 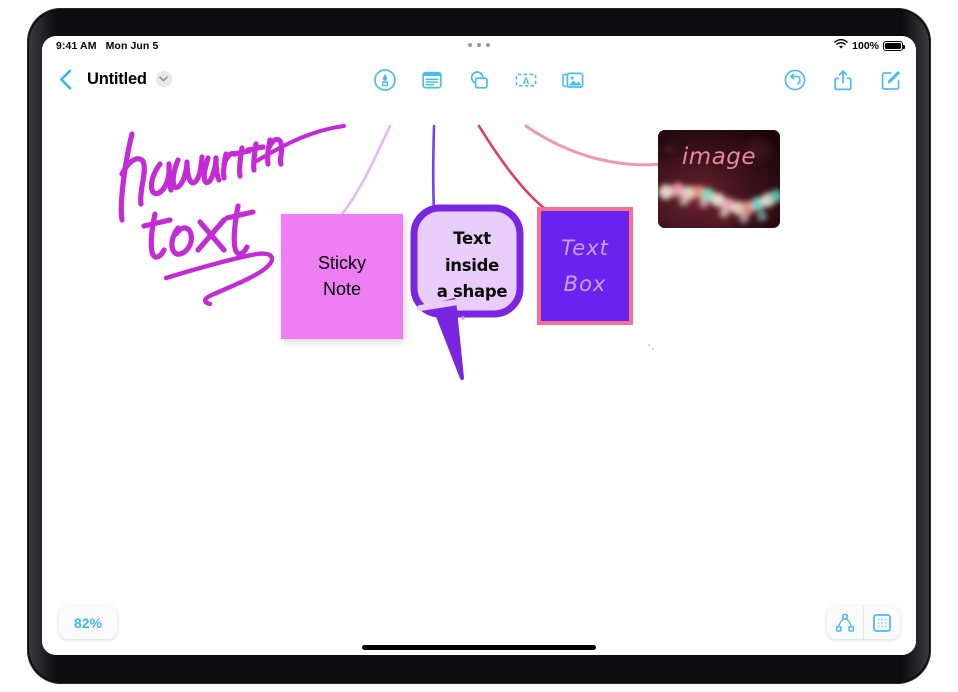 I want to click on zoom-level-indicator: 82%, so click(x=88, y=622).